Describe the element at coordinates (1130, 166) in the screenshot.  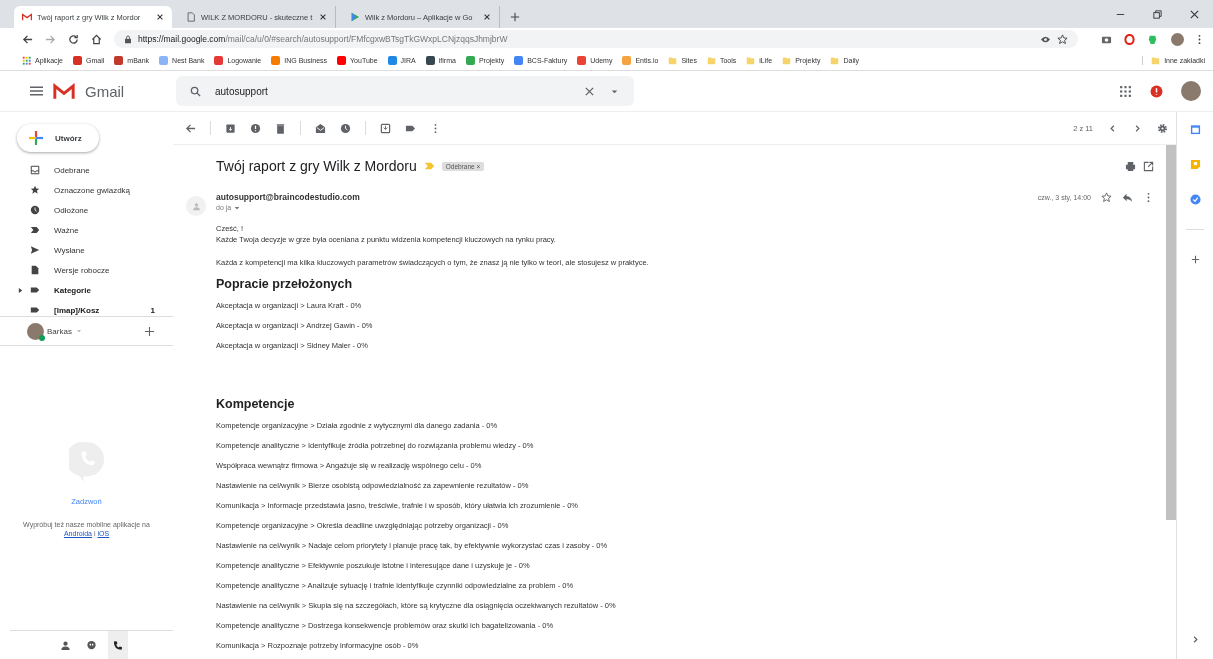
I see `print-icon` at that location.